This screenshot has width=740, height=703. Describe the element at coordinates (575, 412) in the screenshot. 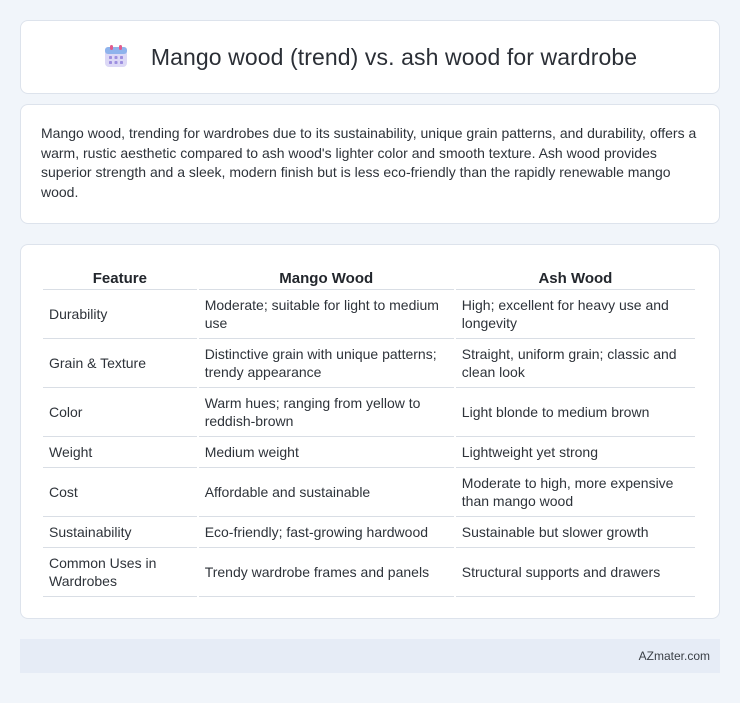

I see `ash-cell: Light blonde to medium brown` at that location.